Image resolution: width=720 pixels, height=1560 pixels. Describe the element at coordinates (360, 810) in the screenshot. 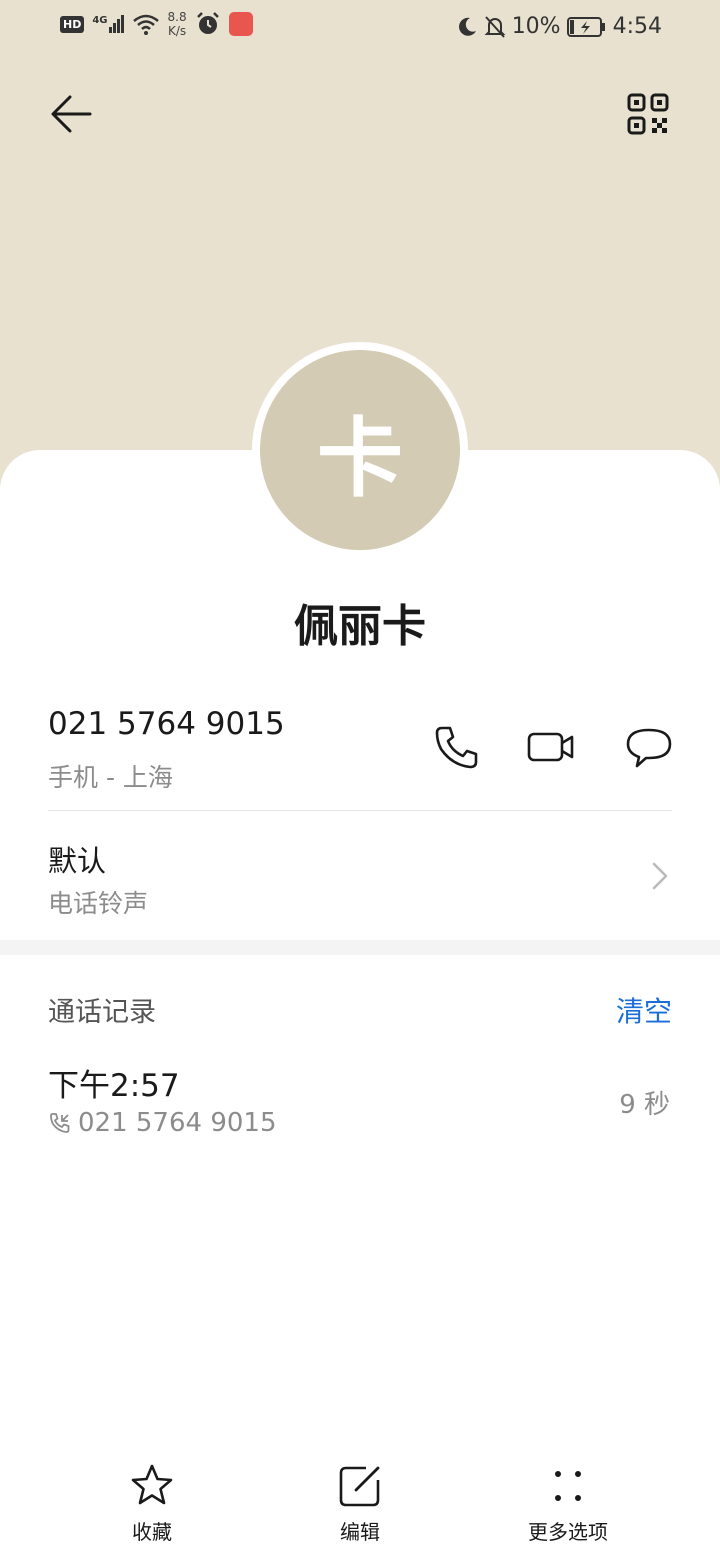

I see `divider` at that location.